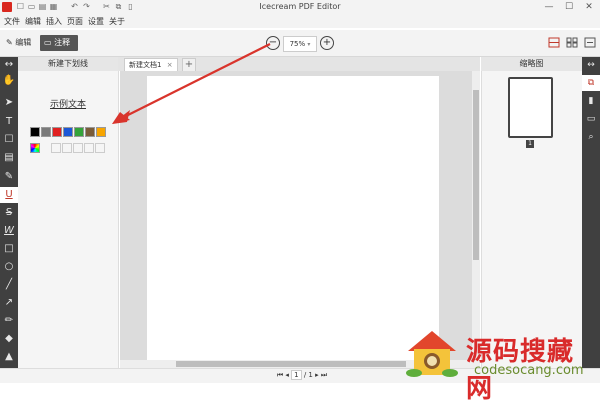  Describe the element at coordinates (9, 177) in the screenshot. I see `highlight-tool-icon: ✎` at that location.